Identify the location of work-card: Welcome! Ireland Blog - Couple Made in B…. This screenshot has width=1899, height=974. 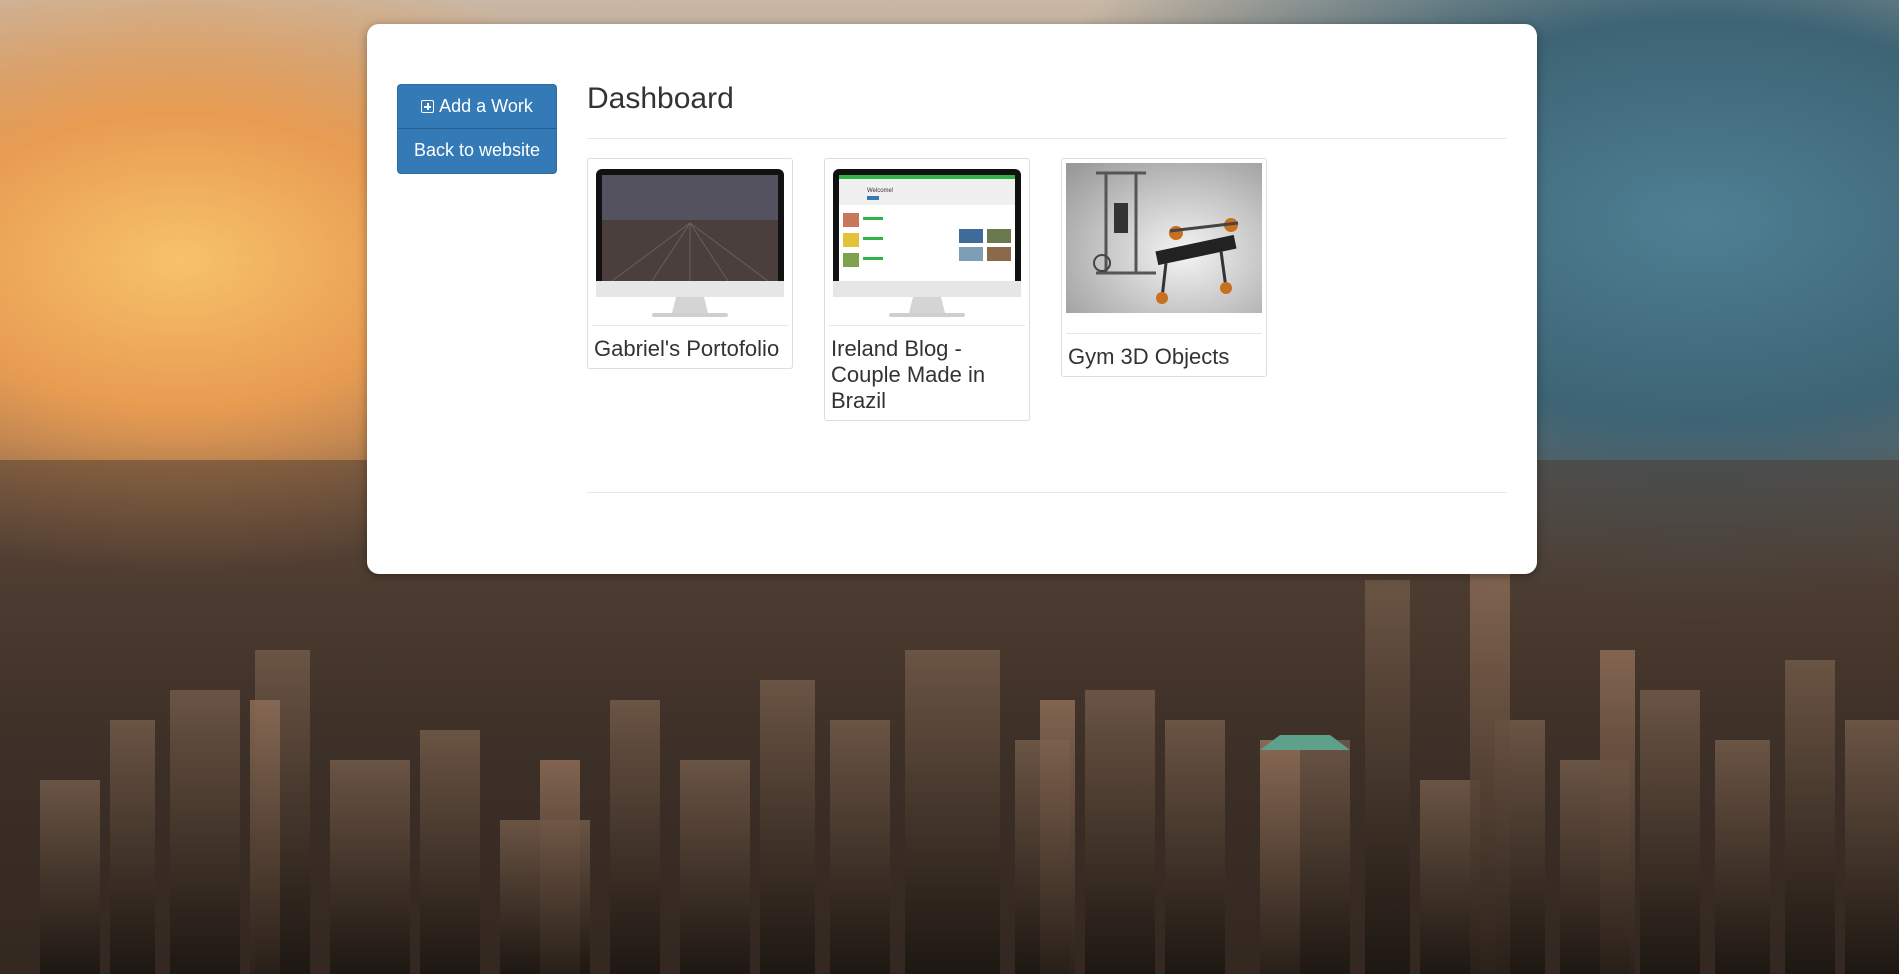
(927, 289).